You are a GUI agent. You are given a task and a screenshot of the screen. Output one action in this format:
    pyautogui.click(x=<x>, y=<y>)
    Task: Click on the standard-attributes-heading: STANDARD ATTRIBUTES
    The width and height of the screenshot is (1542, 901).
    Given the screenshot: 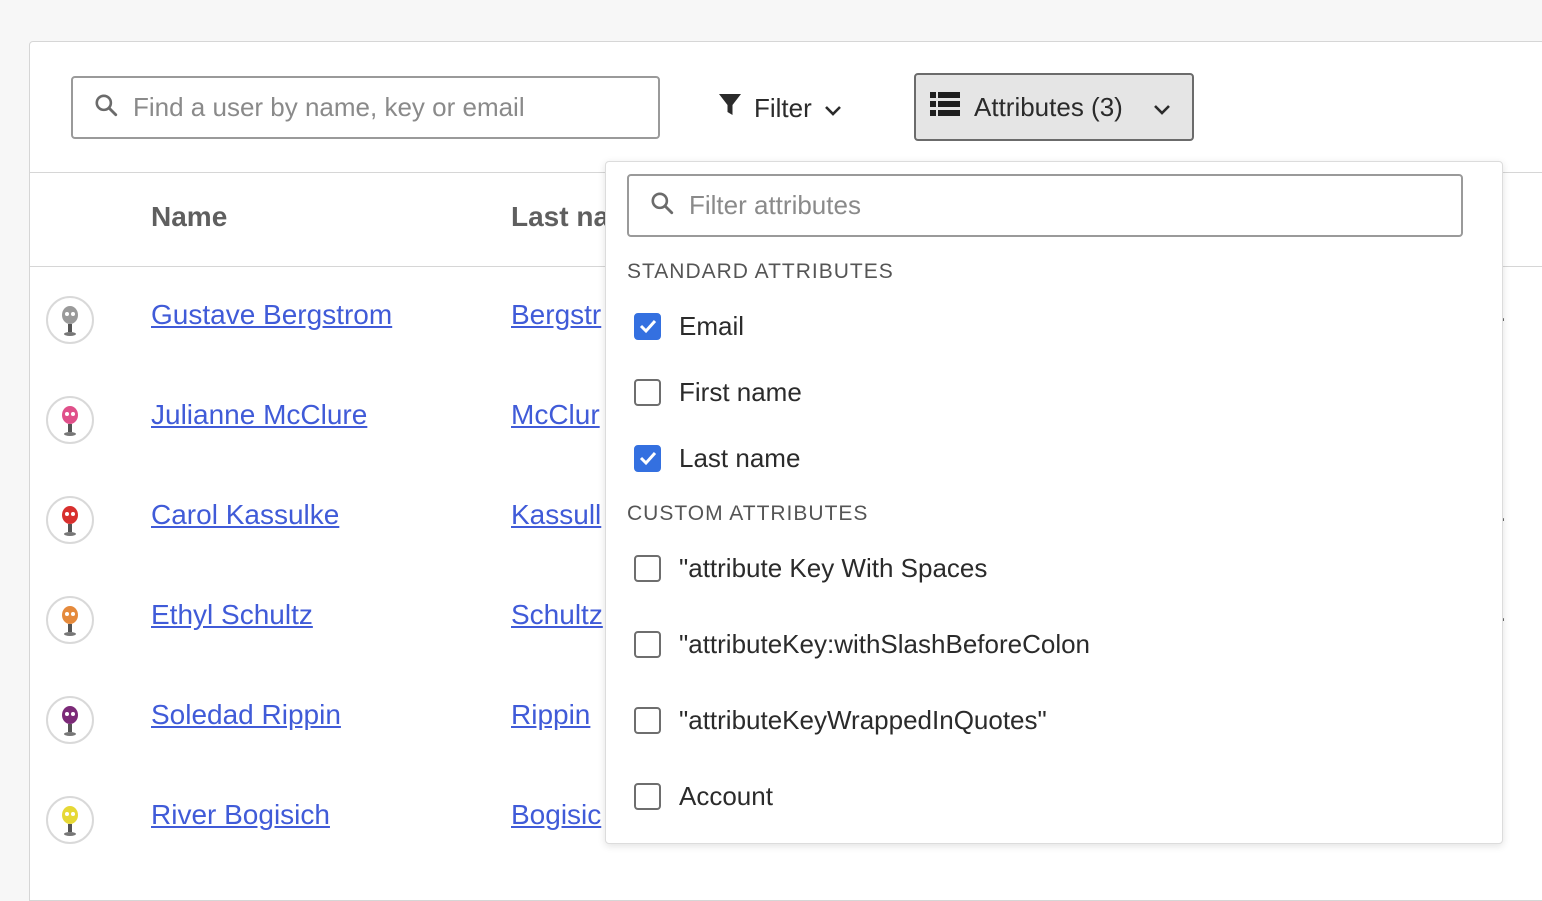 What is the action you would take?
    pyautogui.click(x=760, y=271)
    